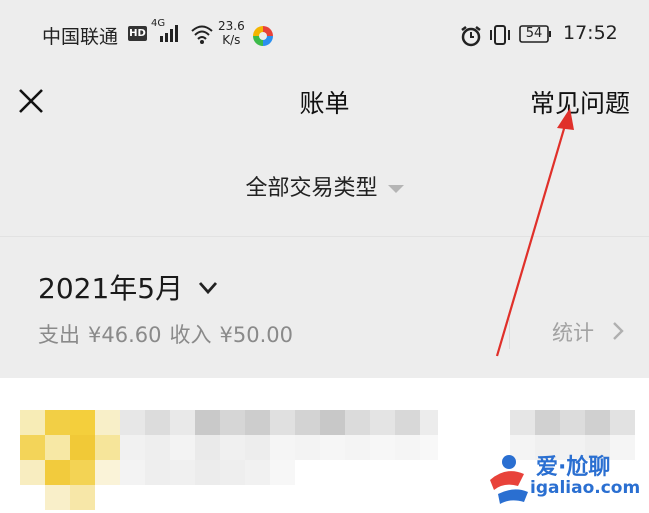 The height and width of the screenshot is (513, 649). What do you see at coordinates (311, 188) in the screenshot?
I see `filter-label: 全部交易类型` at bounding box center [311, 188].